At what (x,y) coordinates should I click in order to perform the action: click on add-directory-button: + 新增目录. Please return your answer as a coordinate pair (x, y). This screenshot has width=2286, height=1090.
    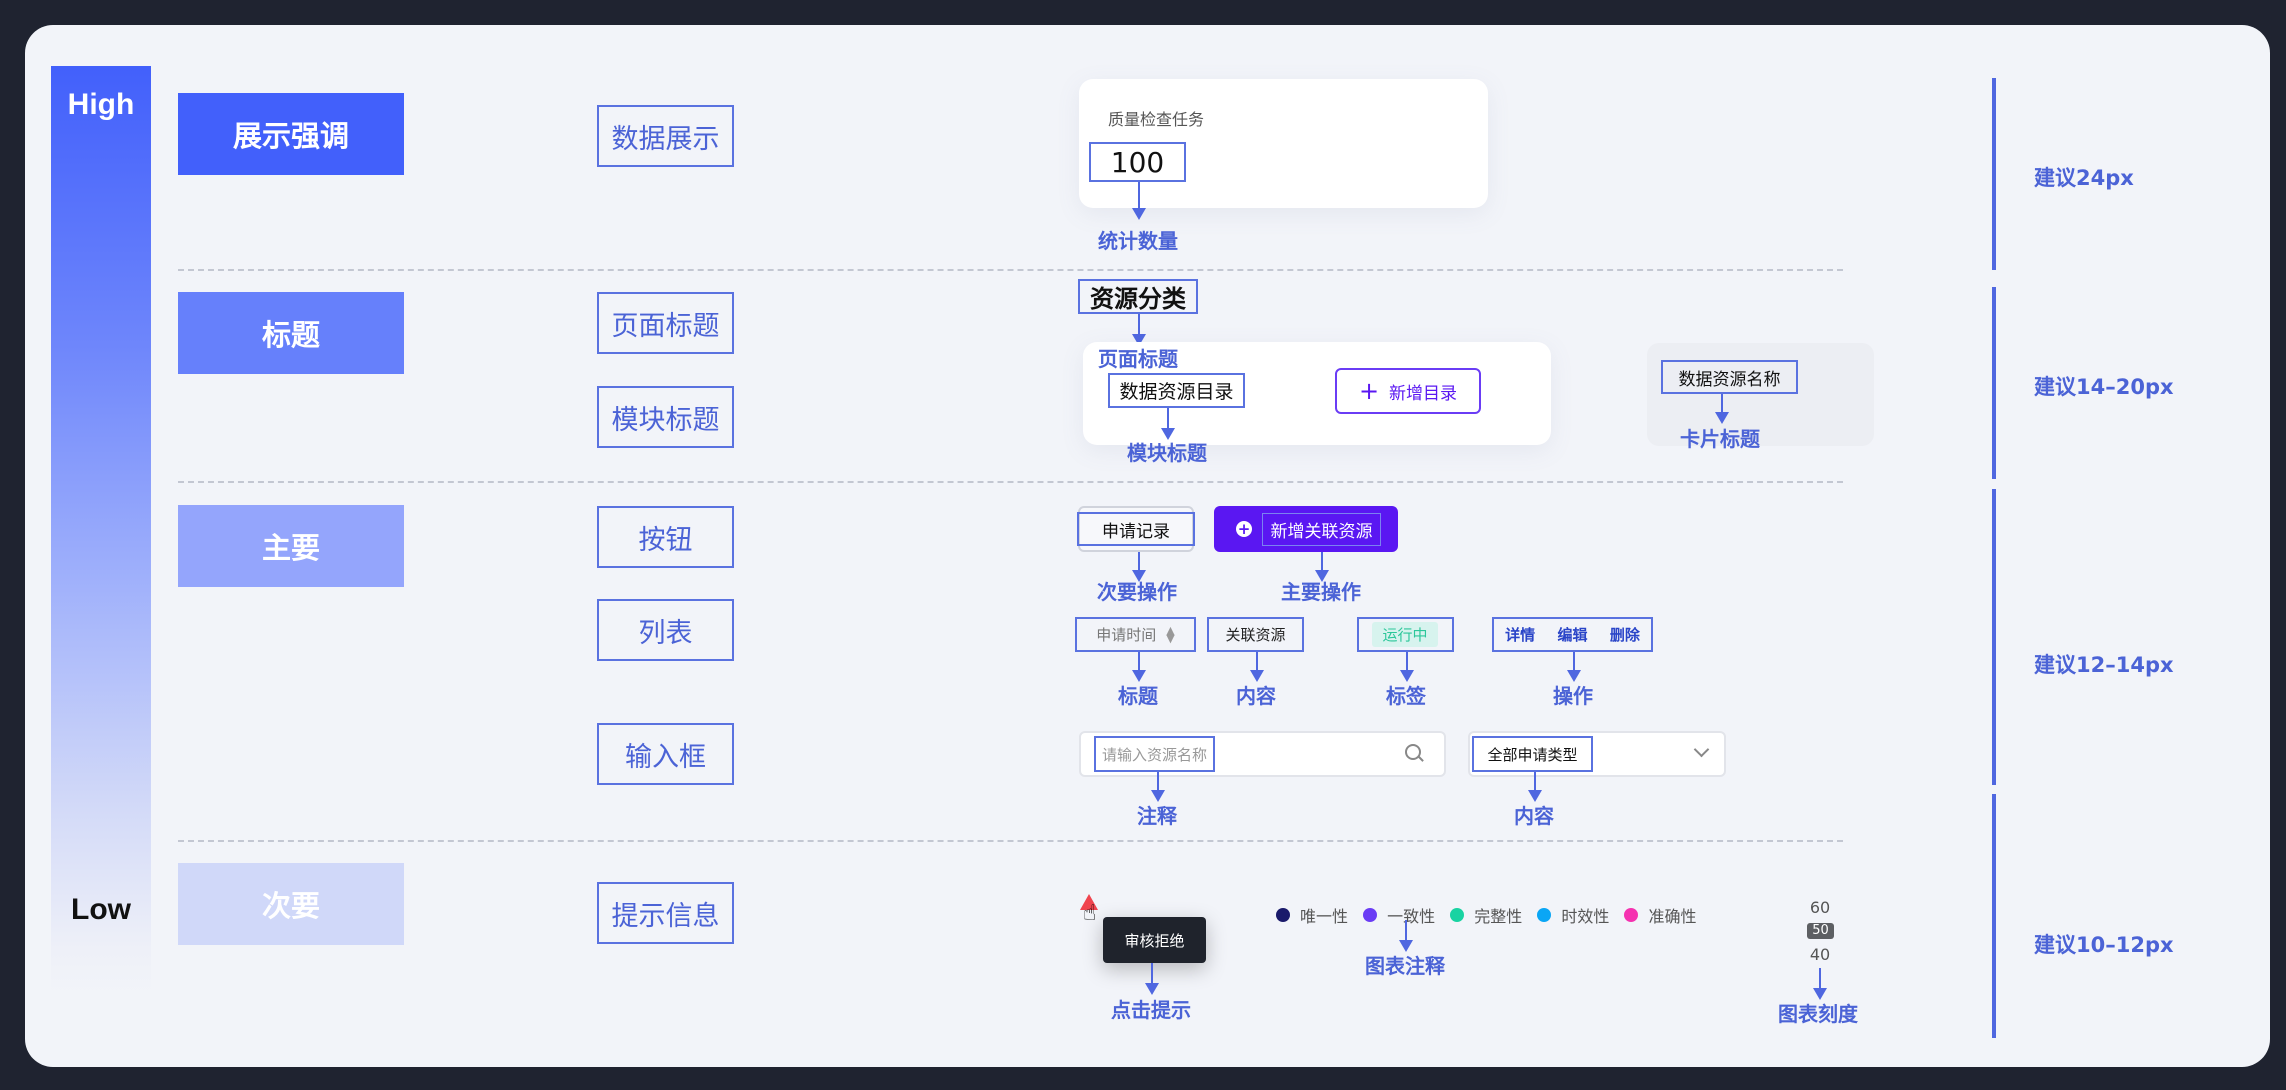
    Looking at the image, I should click on (1408, 391).